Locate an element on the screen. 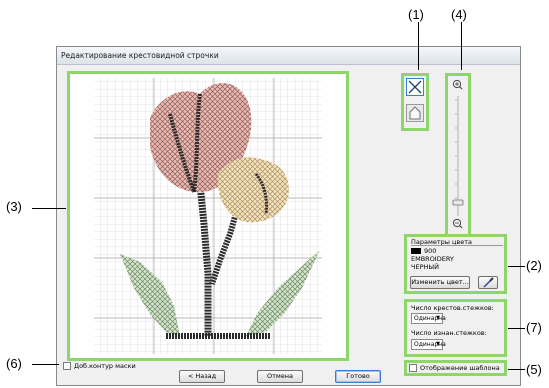  callout-6-line is located at coordinates (45, 364).